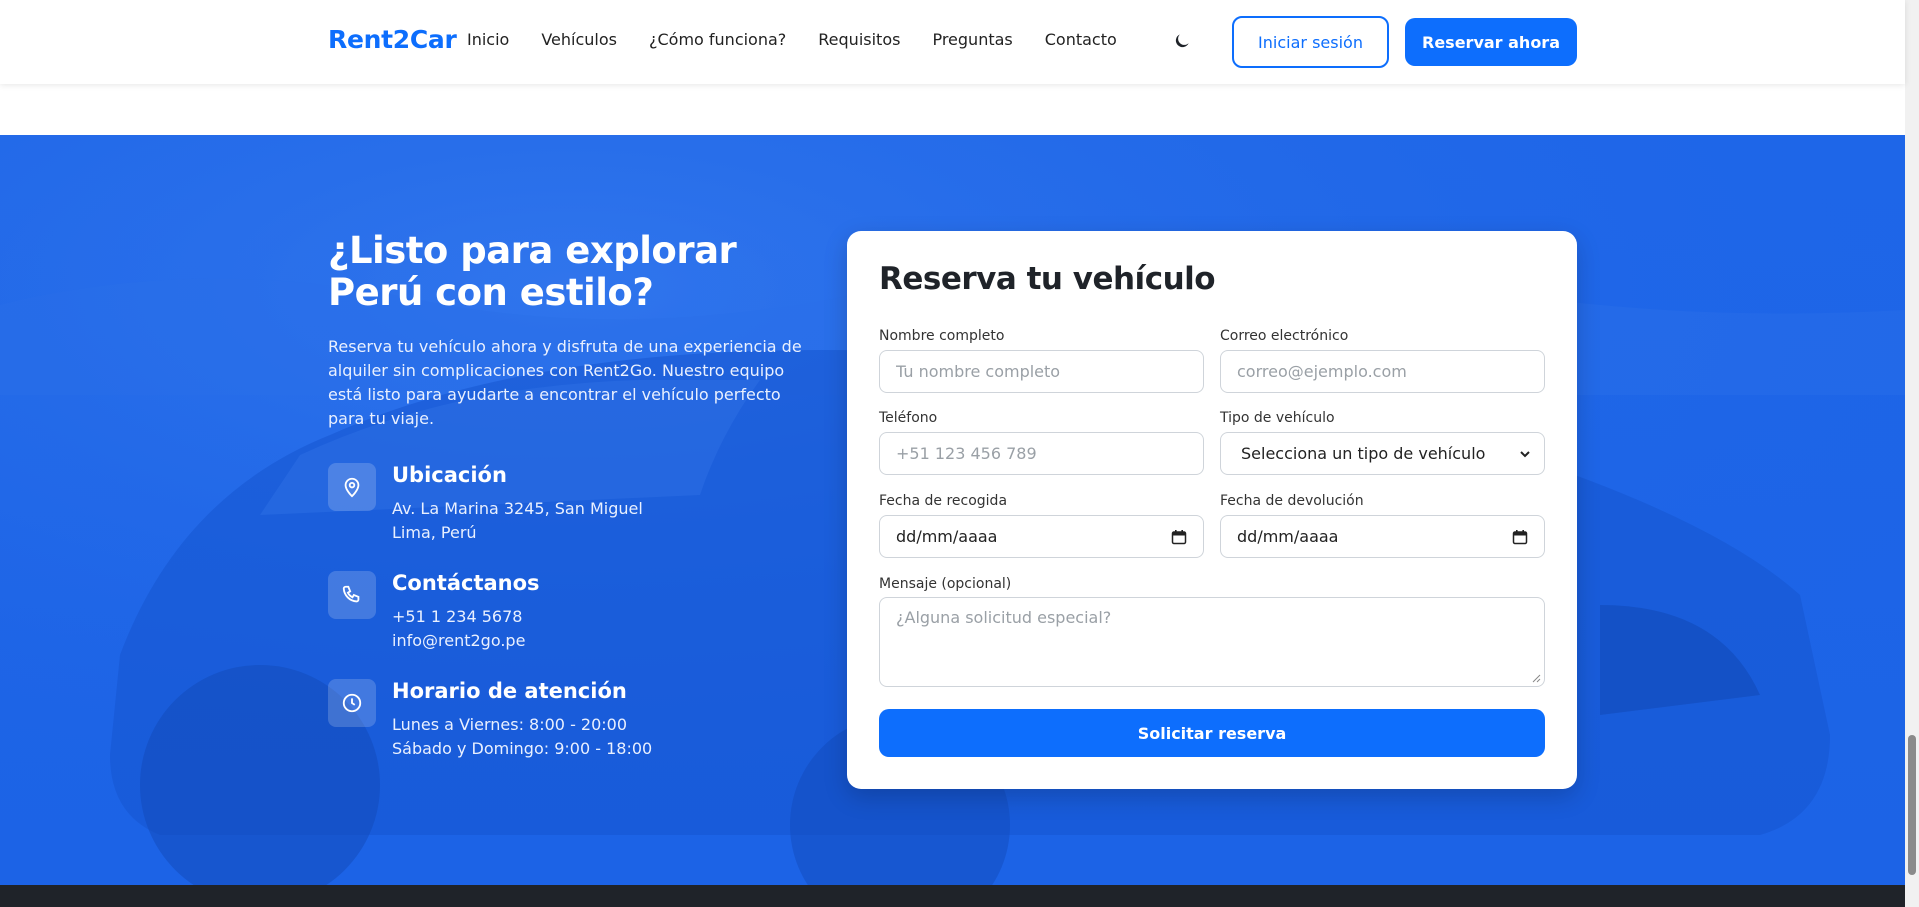 This screenshot has width=1919, height=907. What do you see at coordinates (352, 703) in the screenshot?
I see `clock-icon` at bounding box center [352, 703].